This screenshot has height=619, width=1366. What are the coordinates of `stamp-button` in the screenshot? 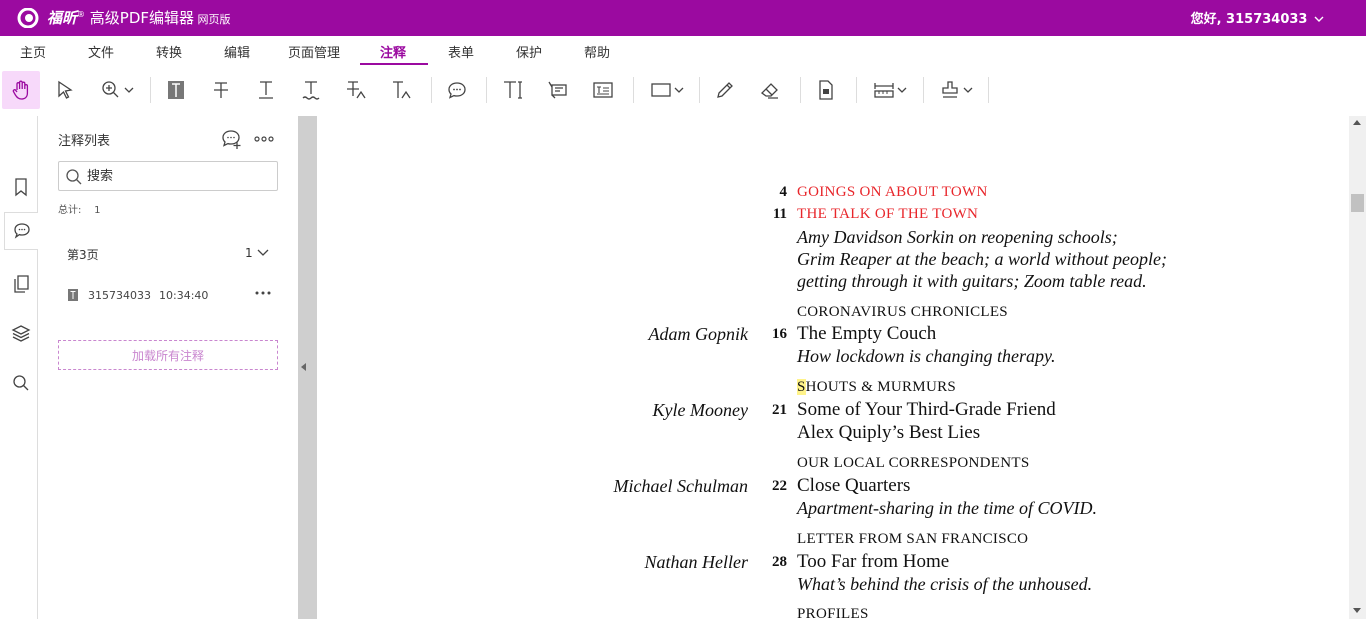 It's located at (956, 90).